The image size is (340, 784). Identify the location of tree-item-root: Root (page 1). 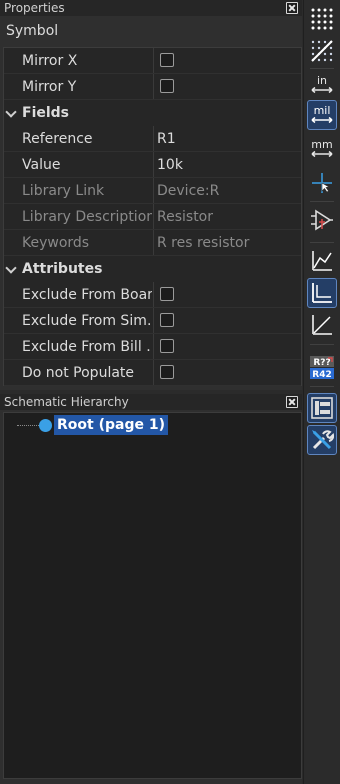
(111, 425).